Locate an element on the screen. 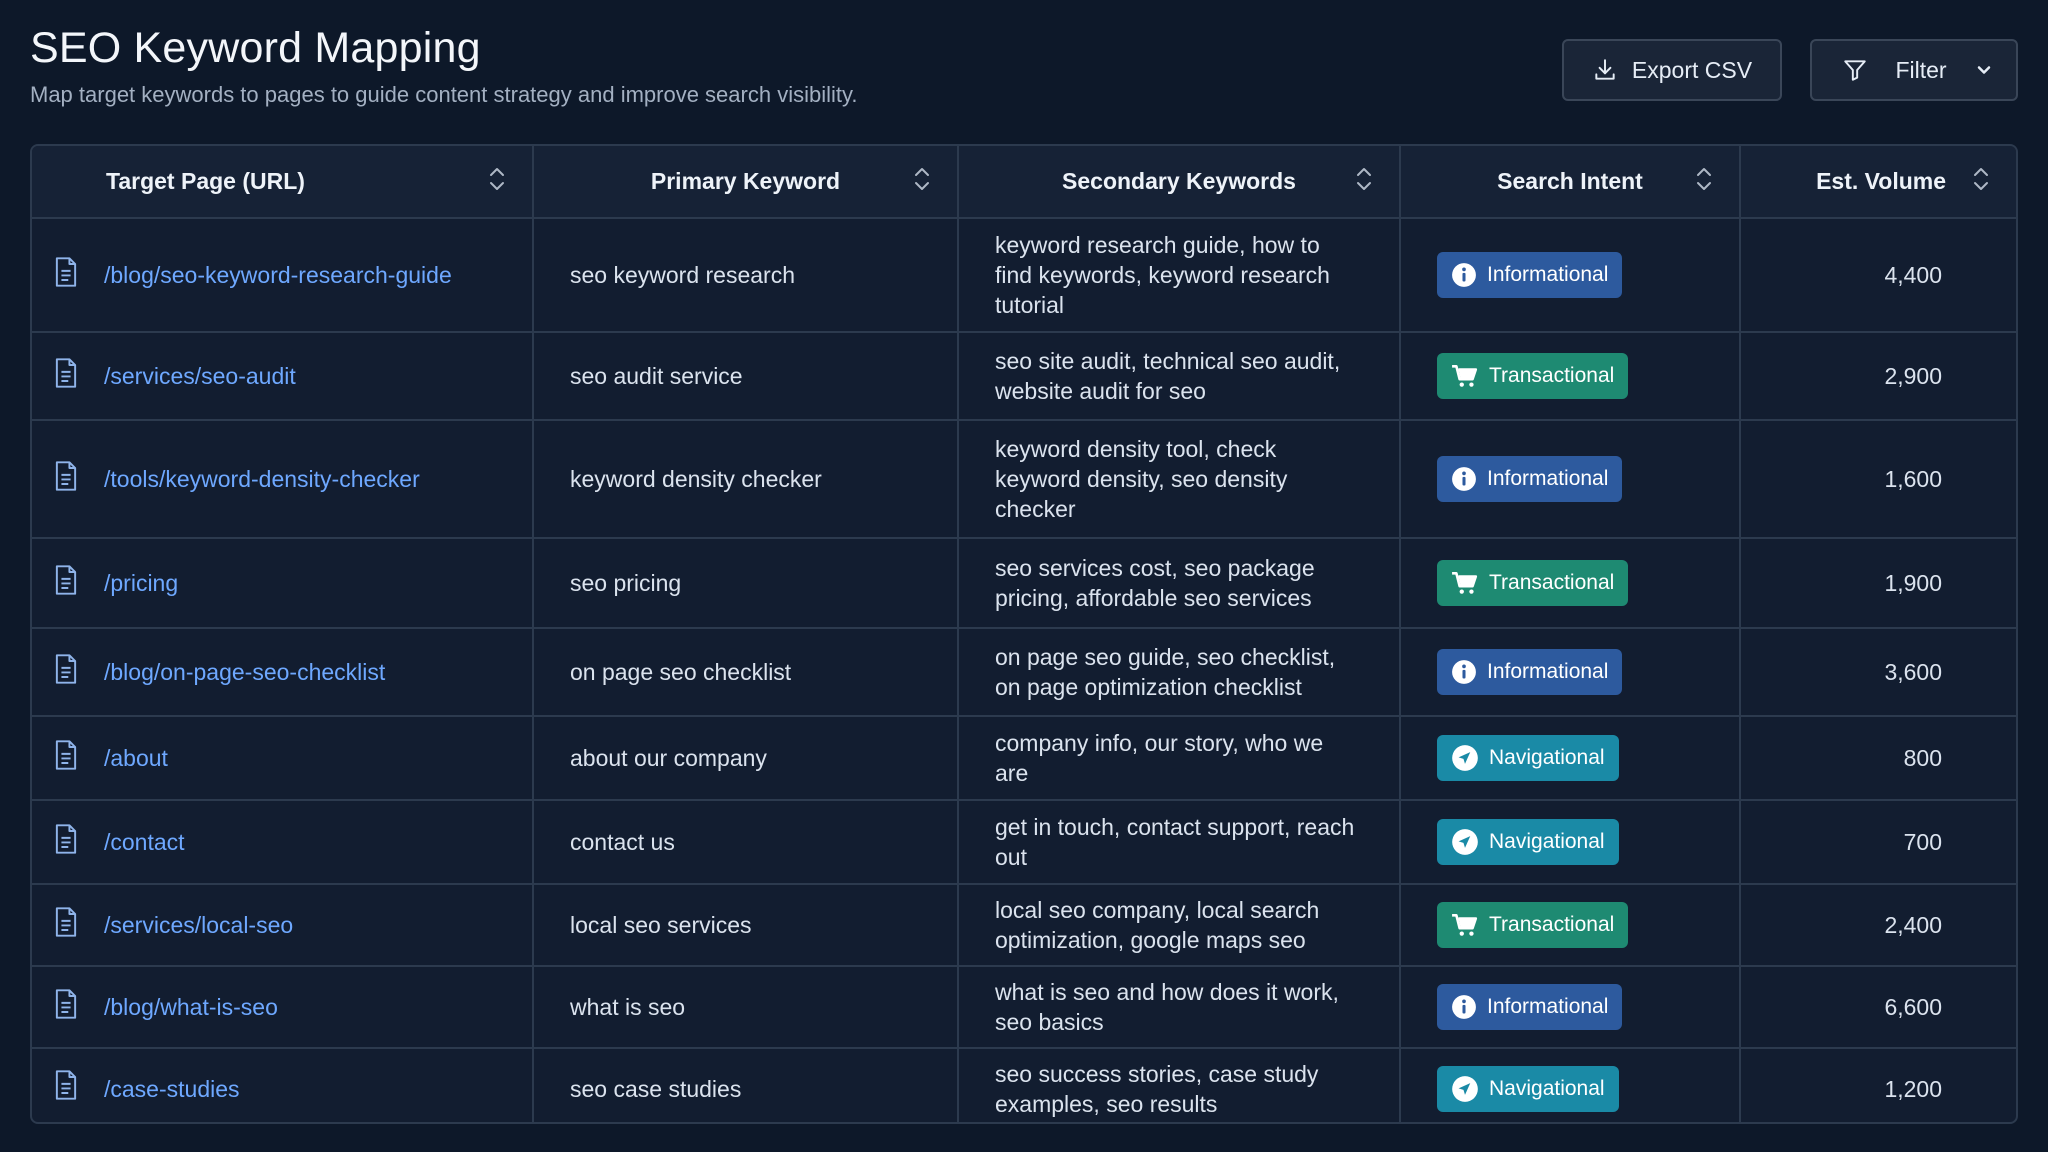  est-volume: 2,400 is located at coordinates (1913, 925).